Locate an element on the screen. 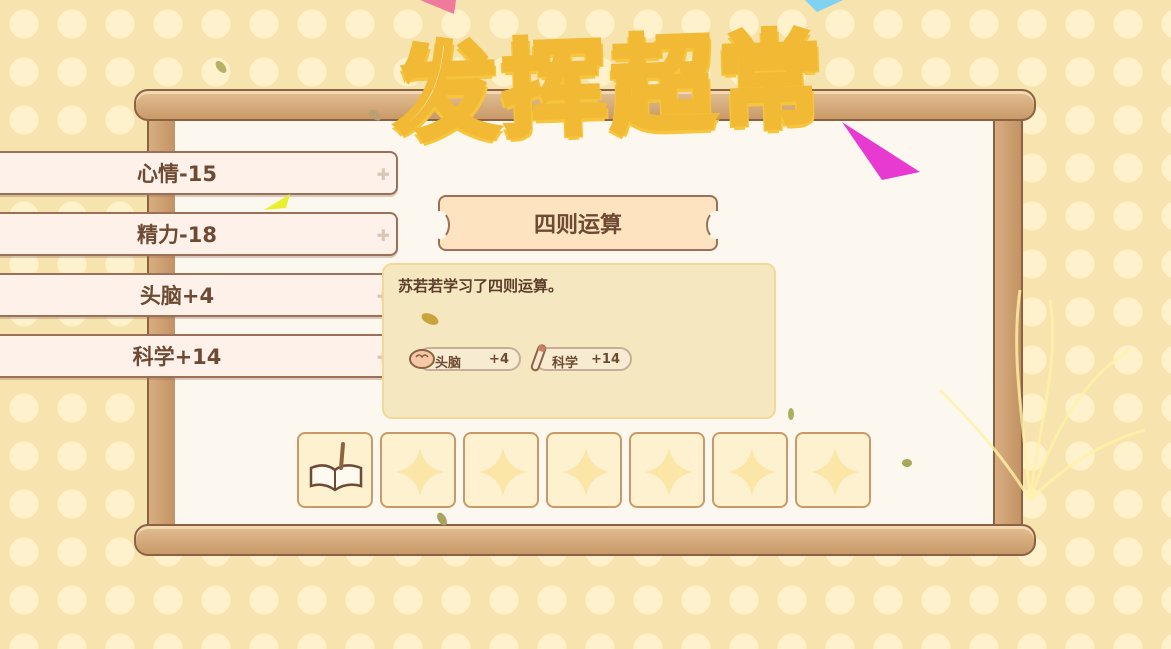 Image resolution: width=1171 pixels, height=649 pixels. event-title-tag: 四则运算 is located at coordinates (578, 223).